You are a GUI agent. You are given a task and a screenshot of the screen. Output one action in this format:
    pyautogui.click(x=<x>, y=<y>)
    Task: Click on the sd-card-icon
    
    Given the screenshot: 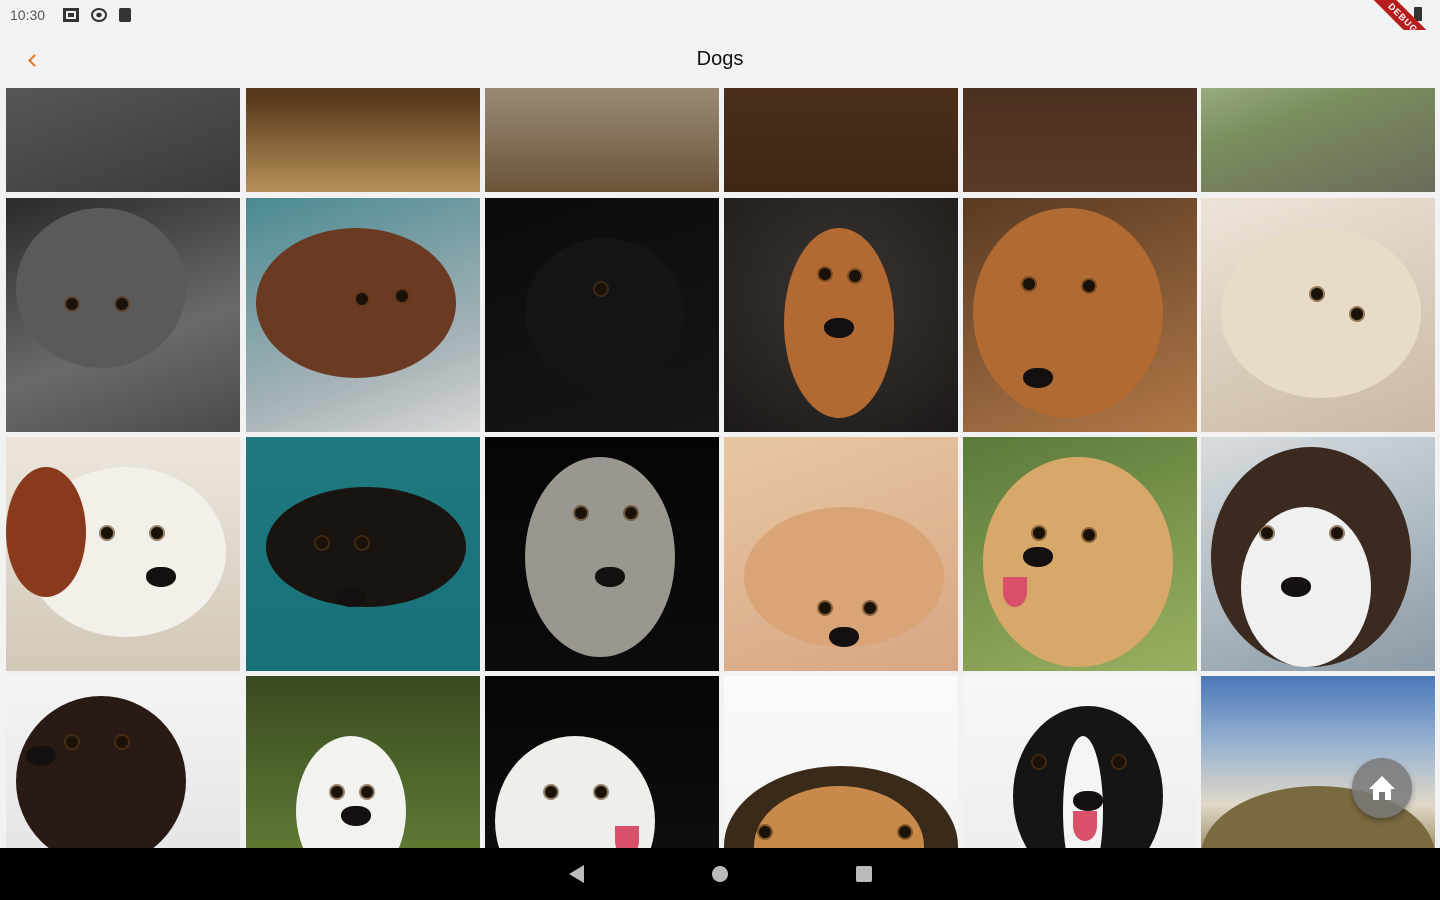 What is the action you would take?
    pyautogui.click(x=125, y=15)
    